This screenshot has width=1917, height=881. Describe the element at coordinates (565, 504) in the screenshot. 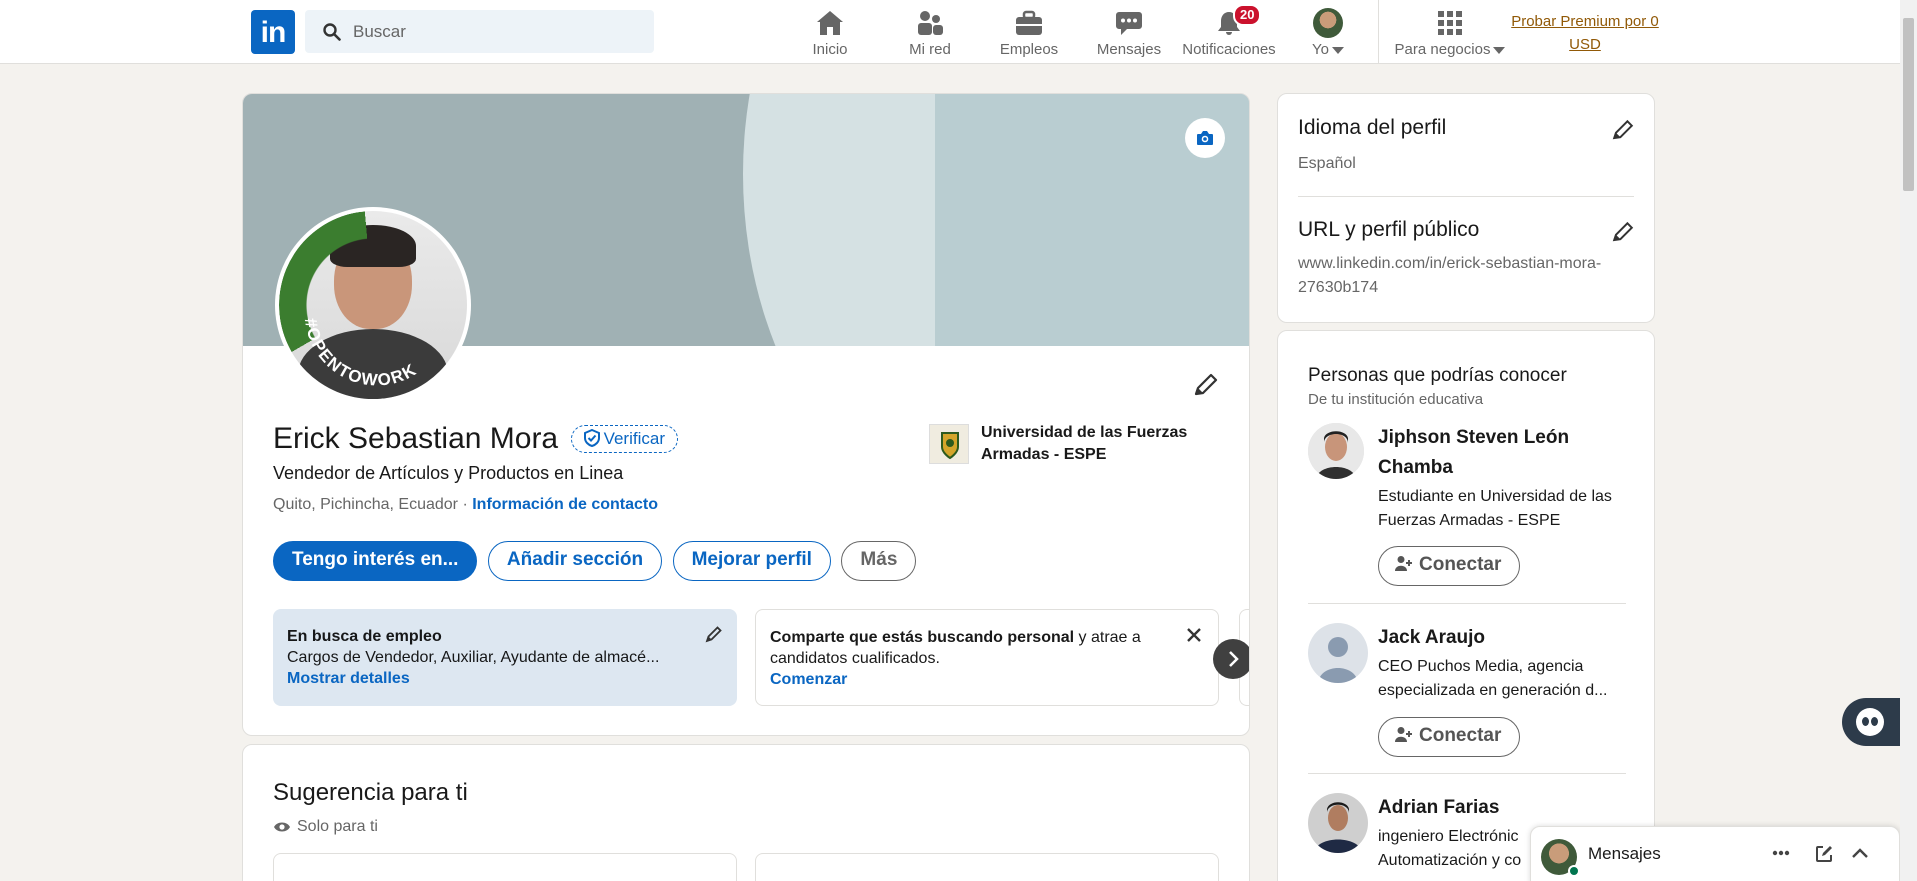

I see `contact-info-link: Información de contacto` at that location.